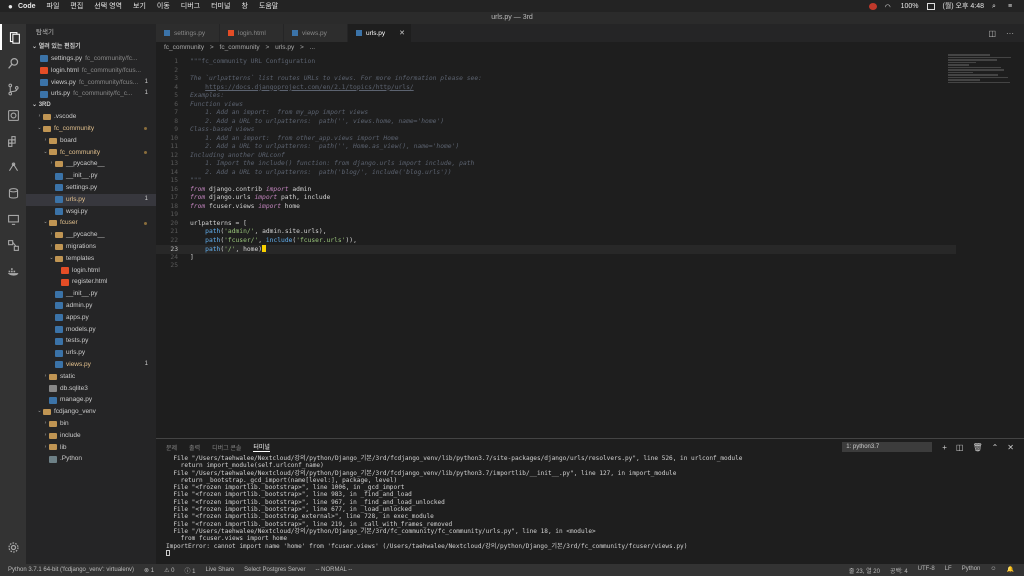 The width and height of the screenshot is (1024, 576). I want to click on menu-edit: 편집, so click(76, 6).